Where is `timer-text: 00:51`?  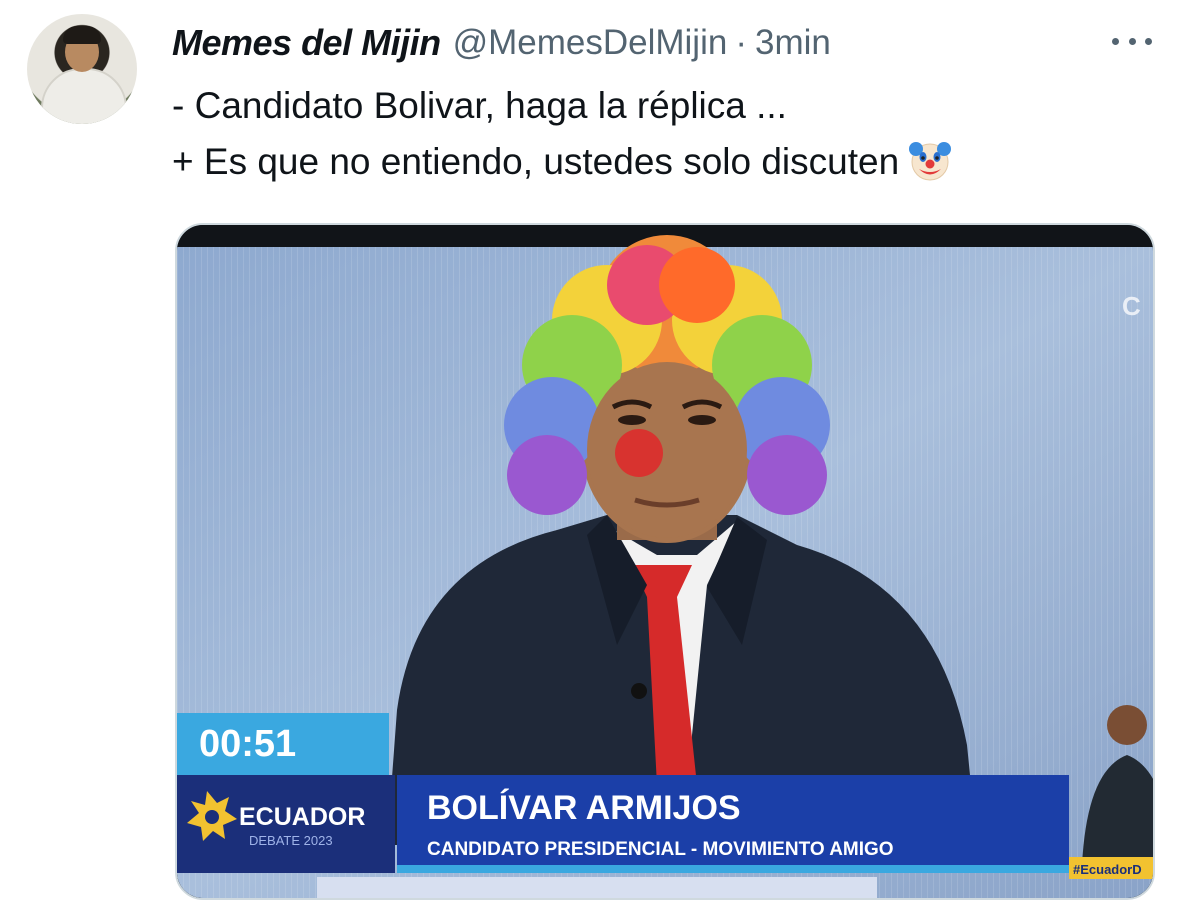 timer-text: 00:51 is located at coordinates (247, 744).